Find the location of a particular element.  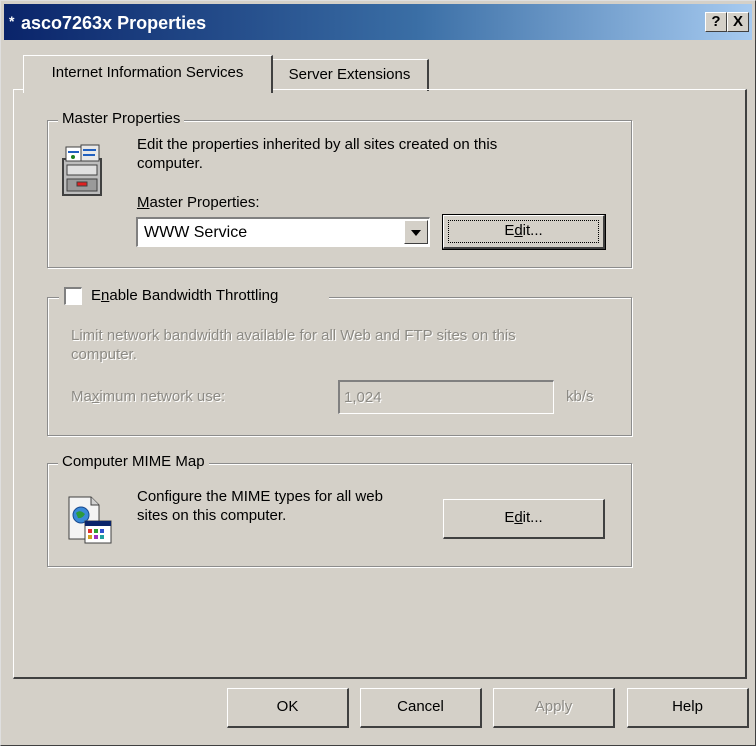

master-properties-icon is located at coordinates (82, 171).